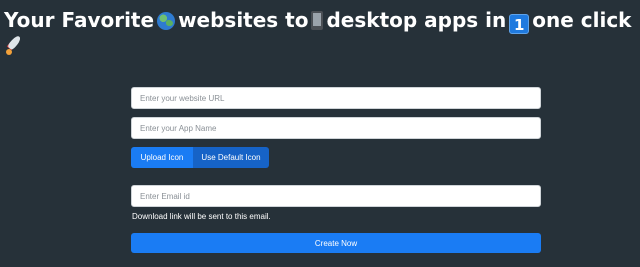 This screenshot has height=267, width=640. Describe the element at coordinates (416, 20) in the screenshot. I see `heading-text-3: desktop apps in` at that location.